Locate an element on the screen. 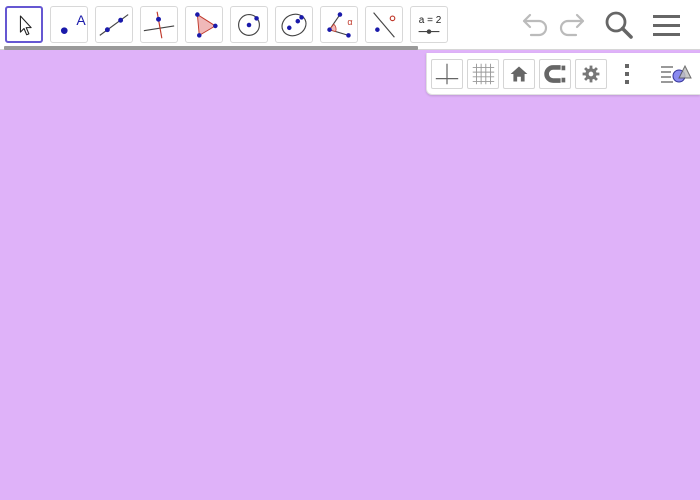  angle-label-text: α is located at coordinates (350, 22).